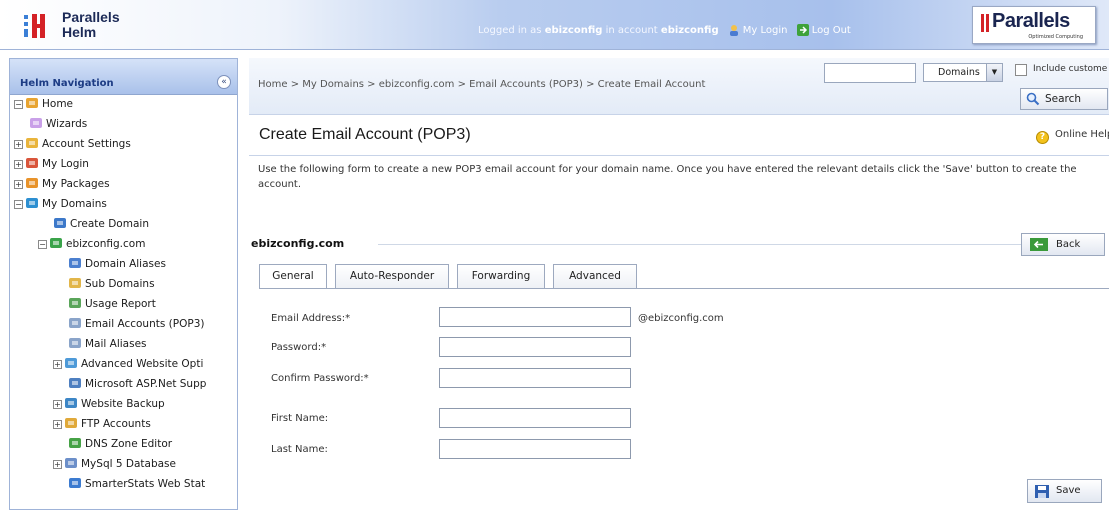  I want to click on sidebar-item-label: Usage Report, so click(120, 304).